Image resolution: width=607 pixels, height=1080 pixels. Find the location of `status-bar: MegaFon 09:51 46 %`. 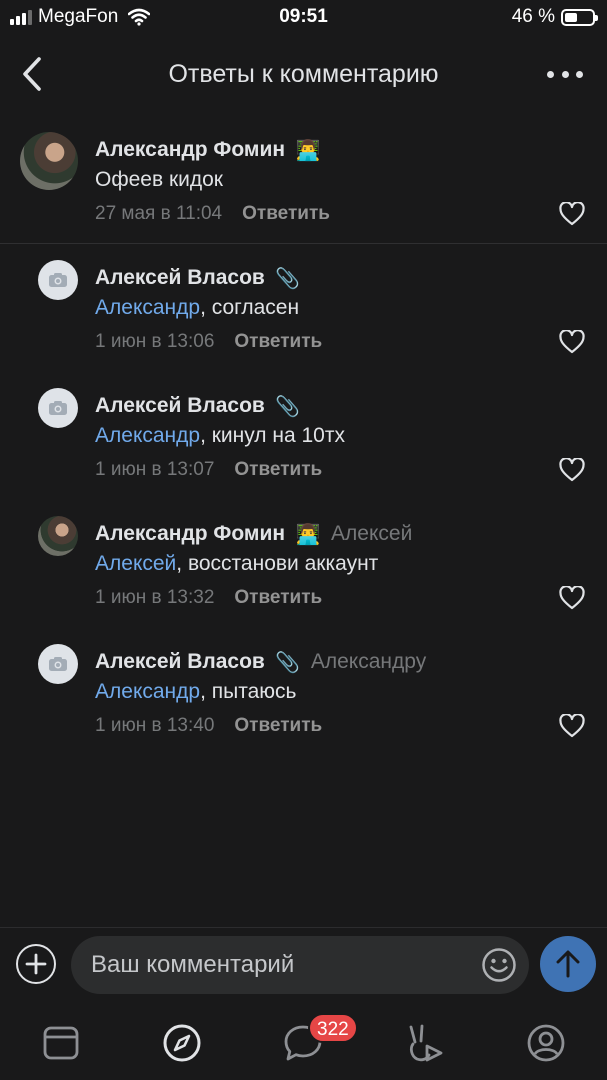

status-bar: MegaFon 09:51 46 % is located at coordinates (303, 18).